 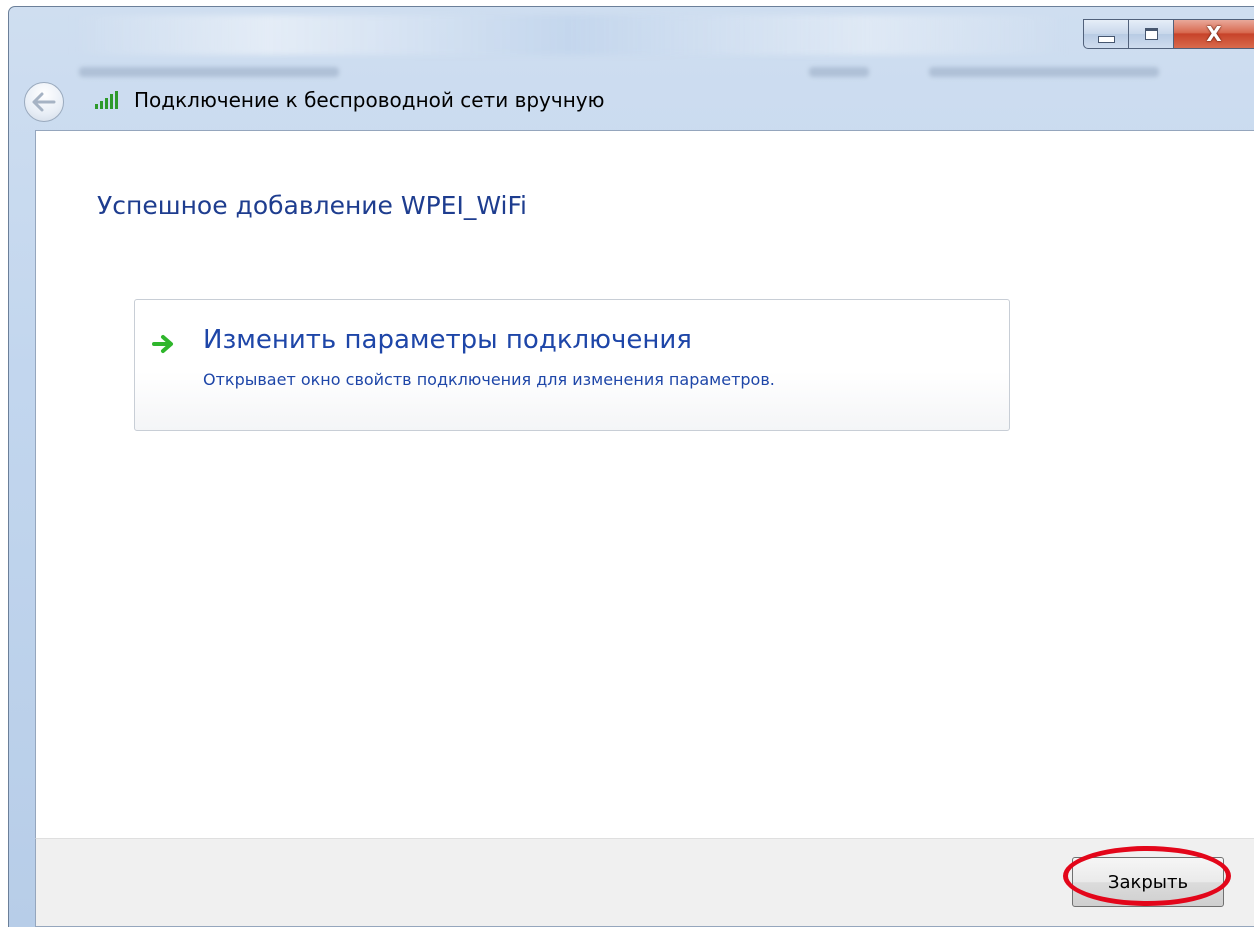 I want to click on maximize-button, so click(x=1150, y=34).